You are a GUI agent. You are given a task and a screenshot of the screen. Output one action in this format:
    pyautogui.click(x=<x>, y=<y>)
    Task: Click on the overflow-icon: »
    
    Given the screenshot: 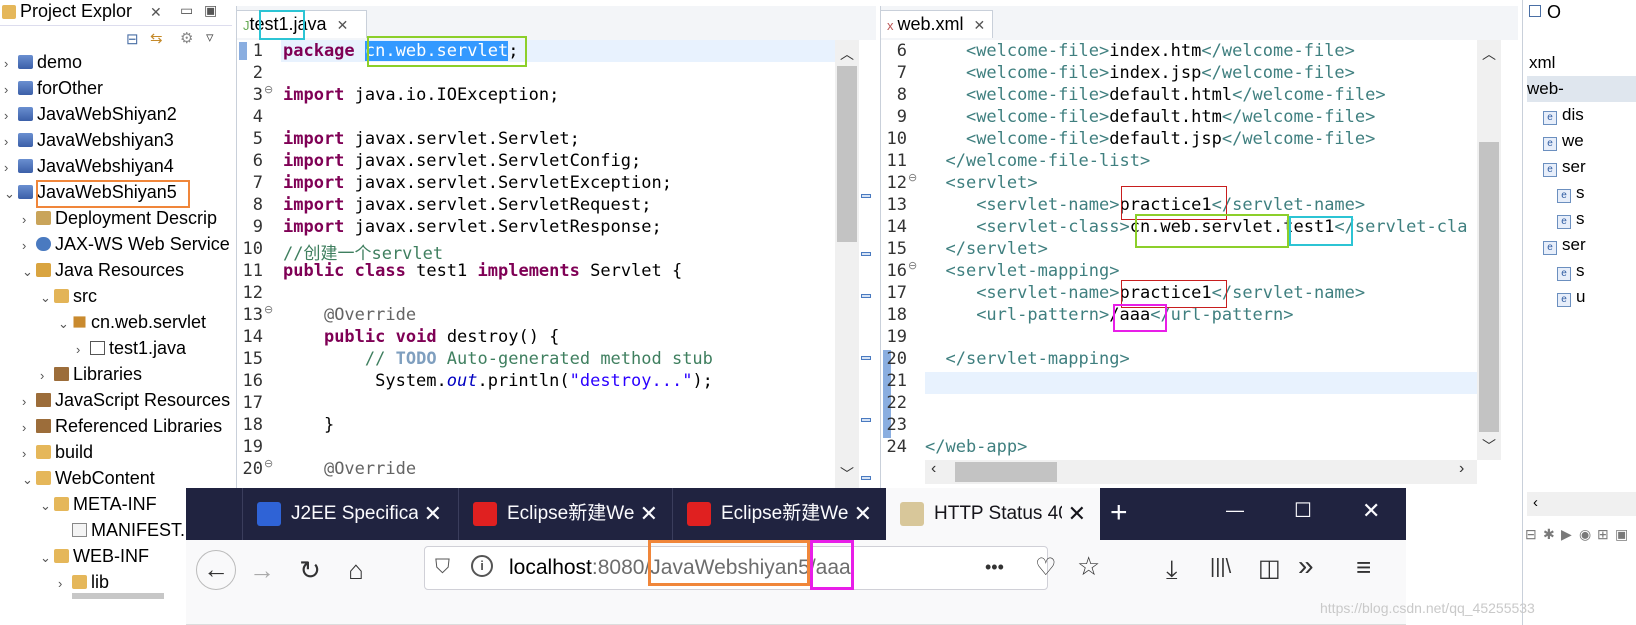 What is the action you would take?
    pyautogui.click(x=1306, y=566)
    